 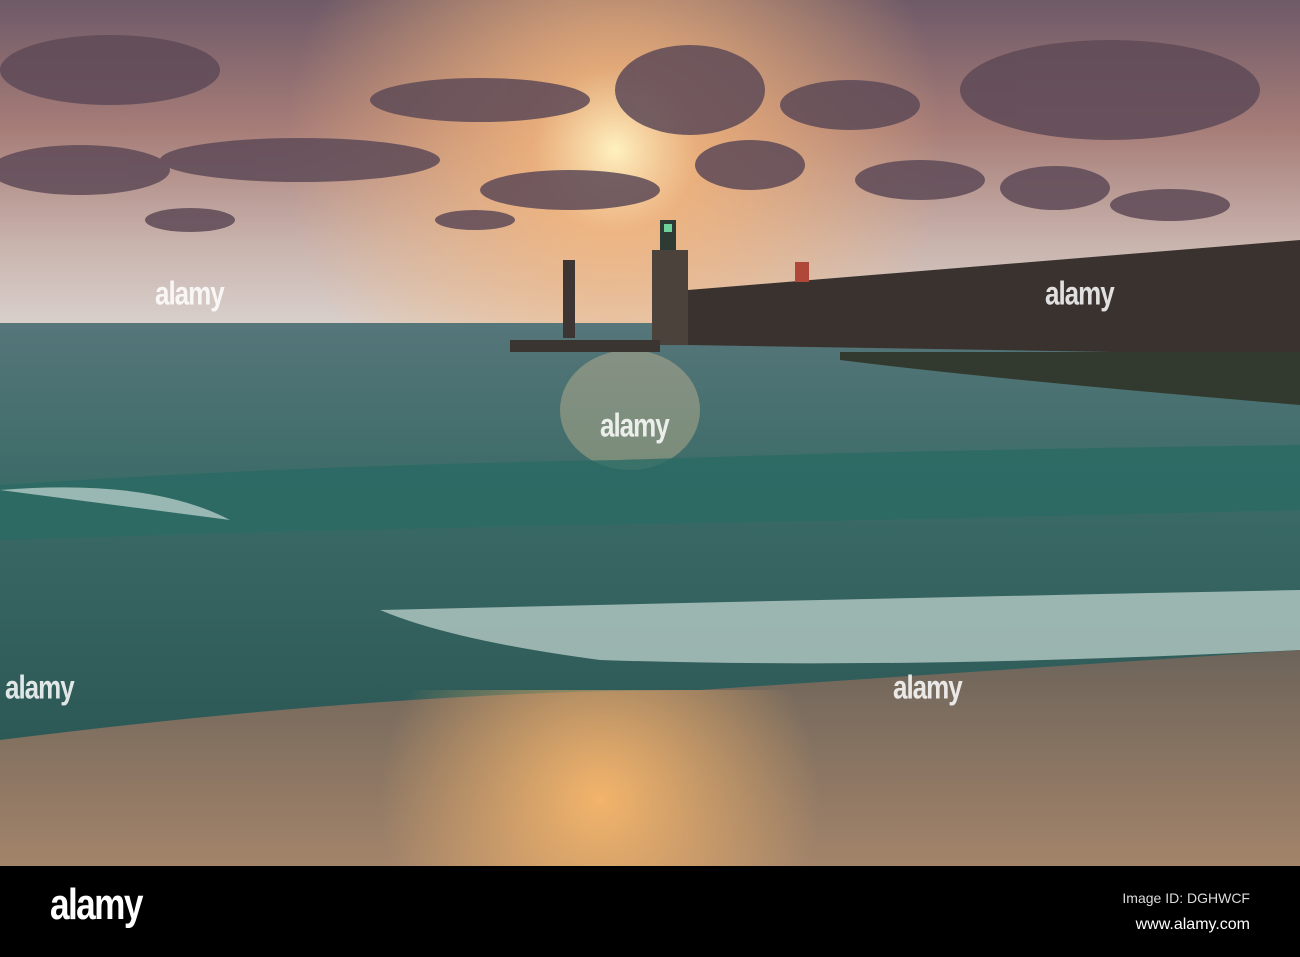 I want to click on alamy-logo: alamy, so click(x=96, y=904).